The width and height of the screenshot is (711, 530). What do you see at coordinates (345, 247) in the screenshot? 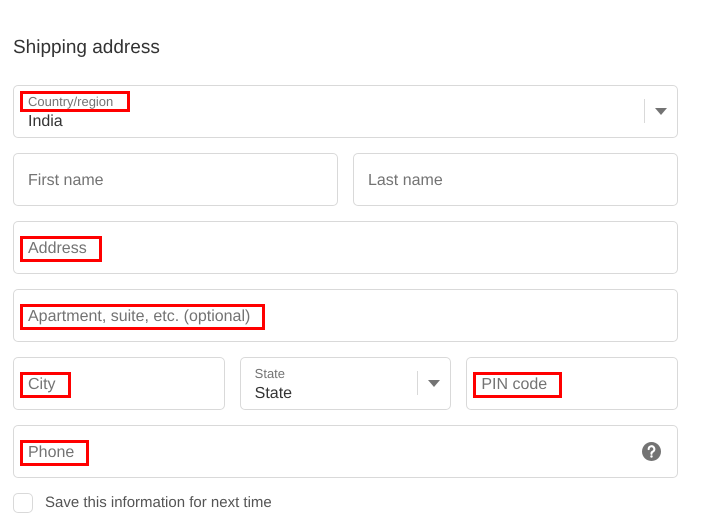
I see `input-field: Address` at bounding box center [345, 247].